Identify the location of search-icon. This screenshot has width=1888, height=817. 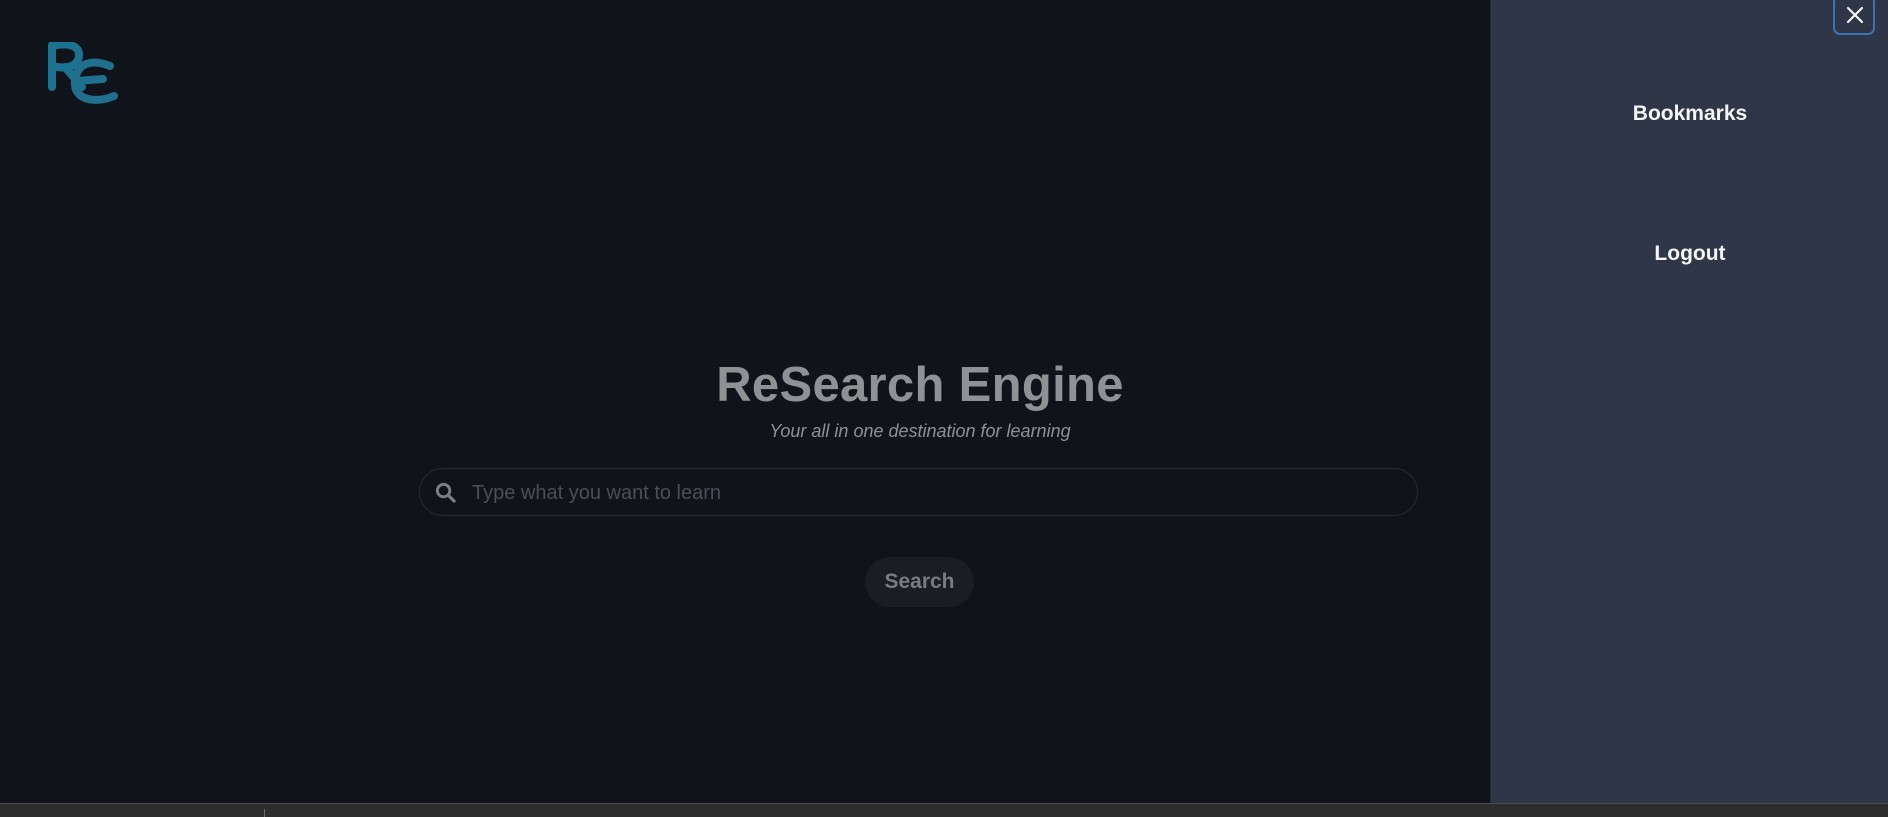
(445, 492).